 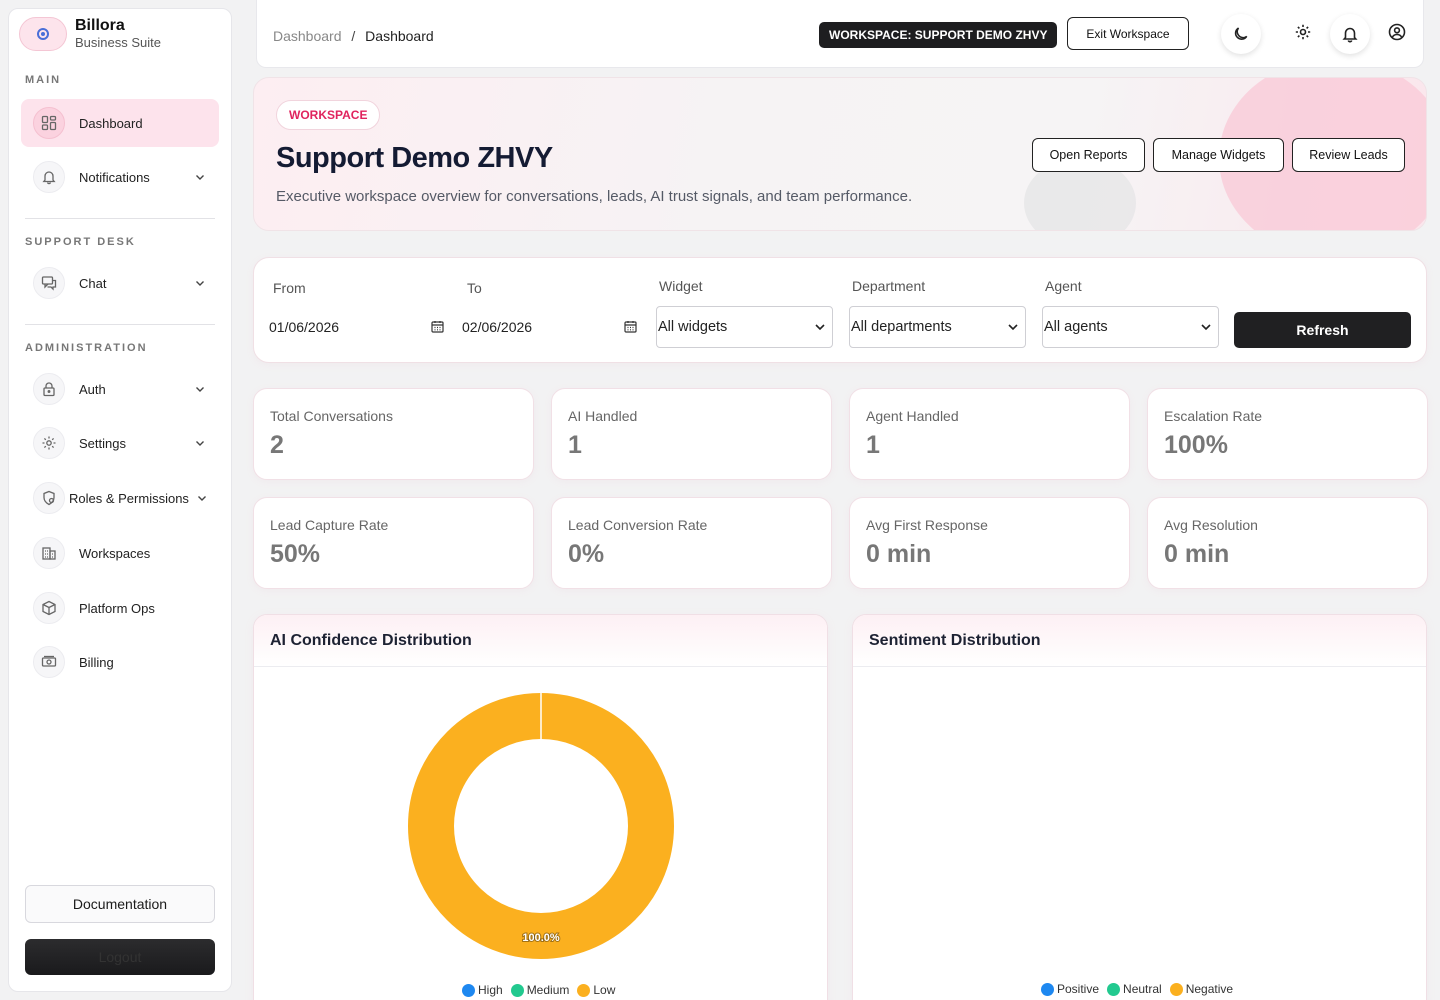 What do you see at coordinates (1139, 641) in the screenshot?
I see `panel-title: Sentiment Distribution` at bounding box center [1139, 641].